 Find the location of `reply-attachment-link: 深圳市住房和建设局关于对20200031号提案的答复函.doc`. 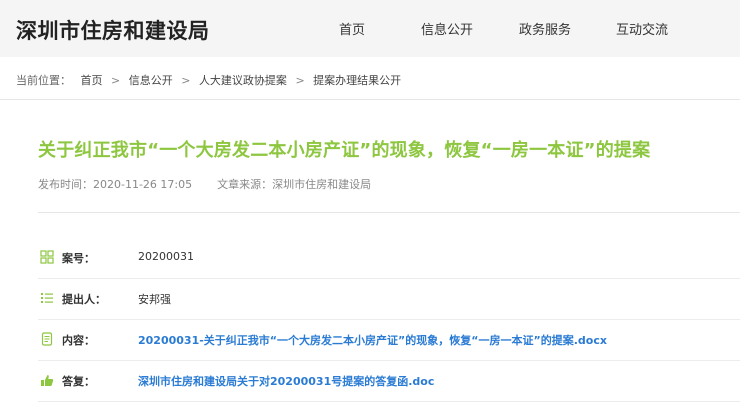

reply-attachment-link: 深圳市住房和建设局关于对20200031号提案的答复函.doc is located at coordinates (286, 381).